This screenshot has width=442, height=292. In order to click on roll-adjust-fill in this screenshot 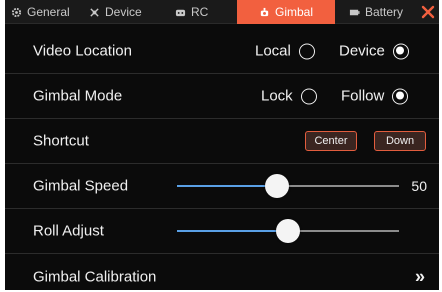, I will do `click(232, 231)`.